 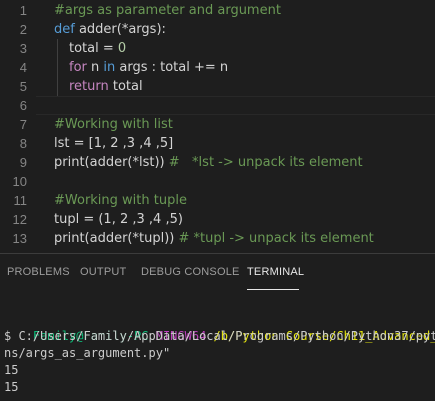 What do you see at coordinates (217, 48) in the screenshot?
I see `code-line: 3 total = 0` at bounding box center [217, 48].